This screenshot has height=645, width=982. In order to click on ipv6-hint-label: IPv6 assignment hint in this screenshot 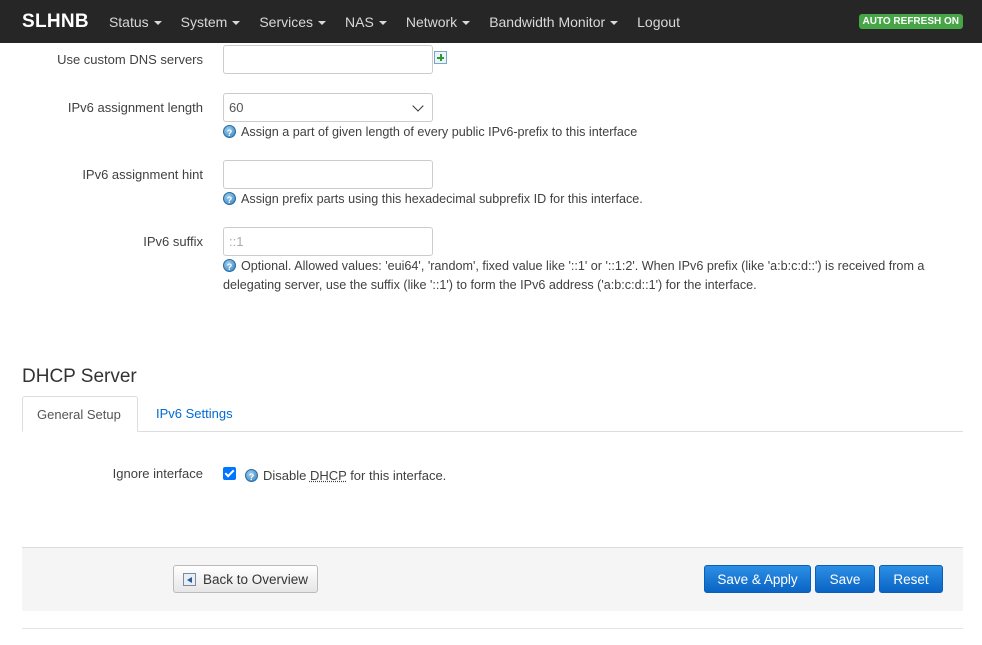, I will do `click(142, 174)`.